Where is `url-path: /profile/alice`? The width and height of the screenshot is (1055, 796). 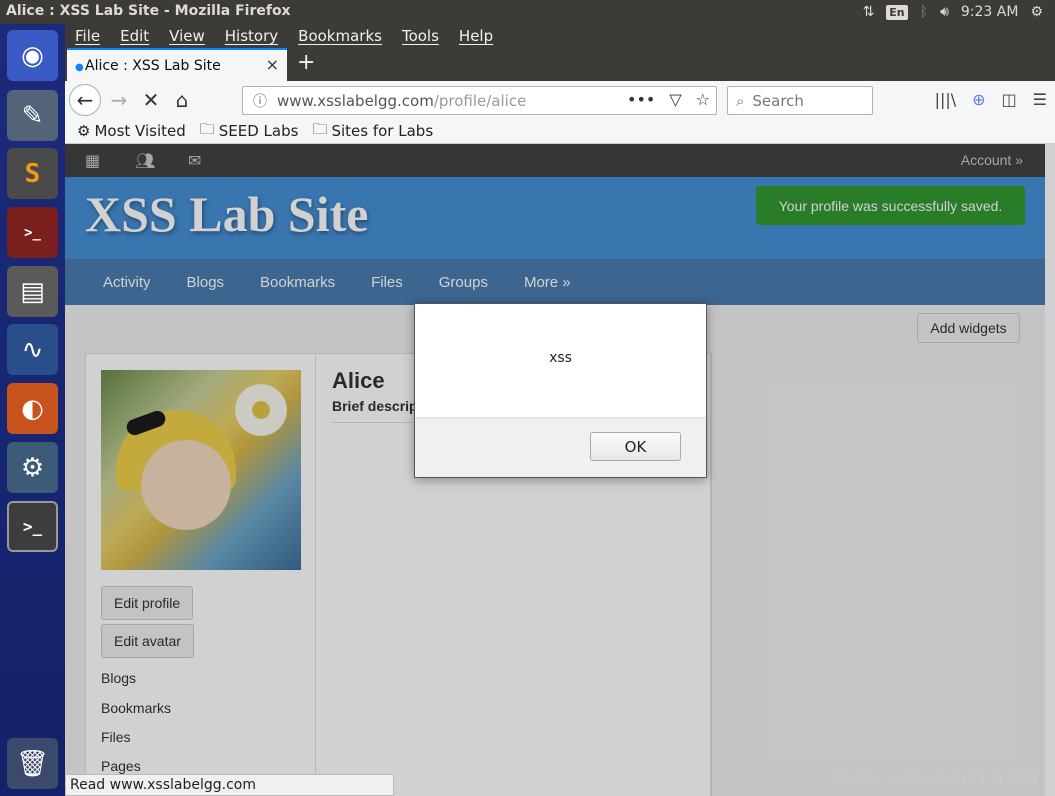 url-path: /profile/alice is located at coordinates (480, 100).